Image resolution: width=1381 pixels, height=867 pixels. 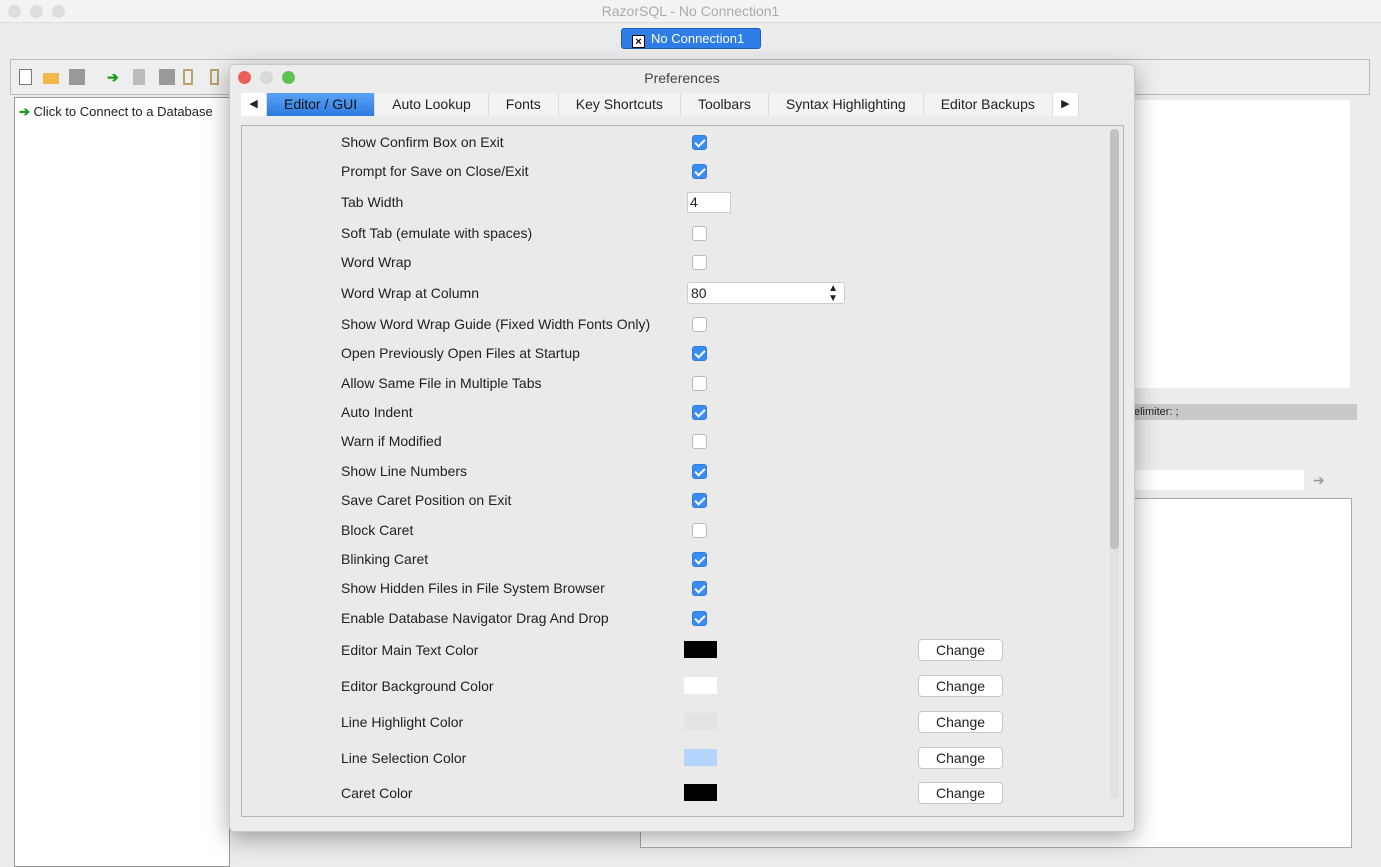 I want to click on setting-label: Prompt for Save on Close/Exit, so click(x=435, y=171).